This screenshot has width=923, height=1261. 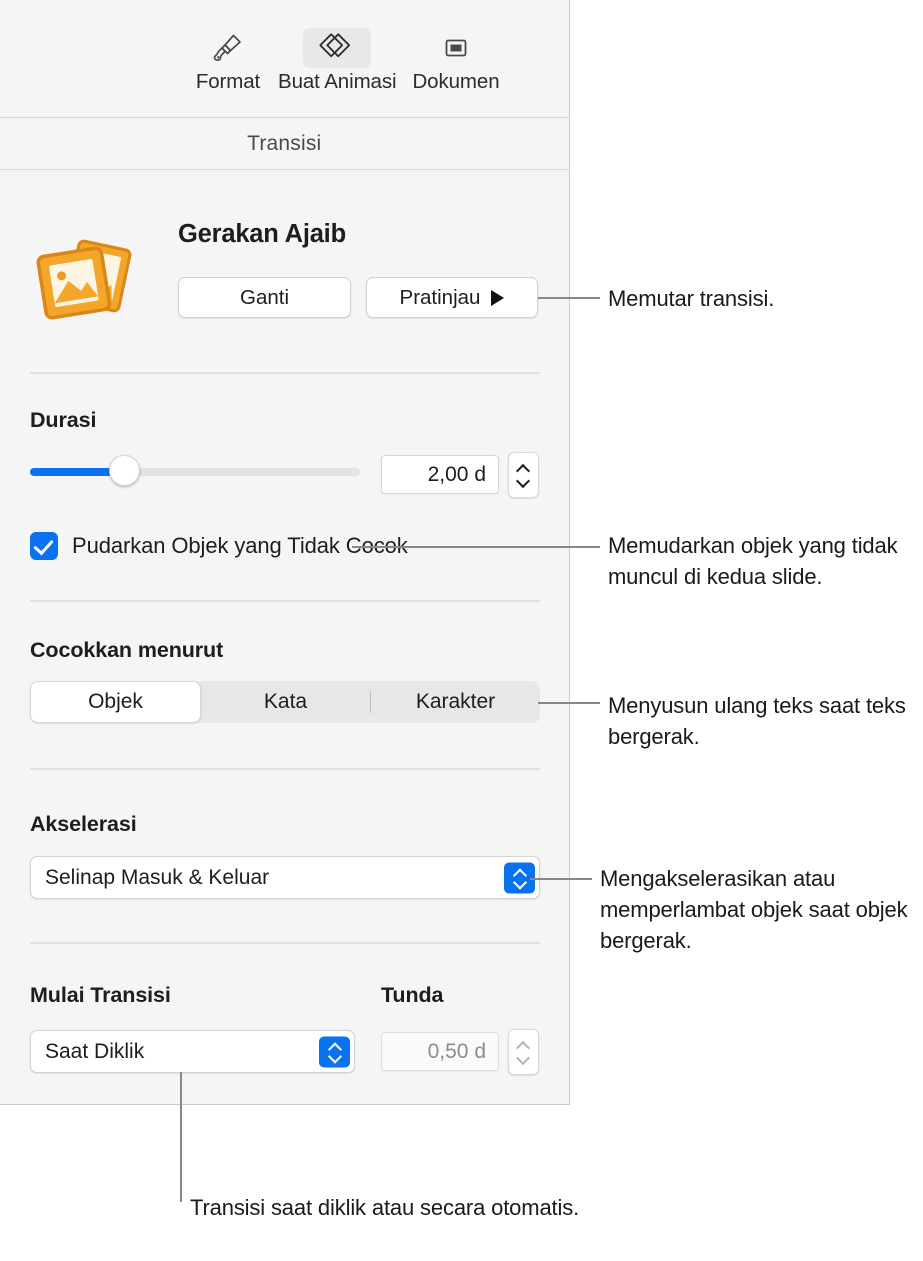 I want to click on leader-line-acceleration, so click(x=561, y=879).